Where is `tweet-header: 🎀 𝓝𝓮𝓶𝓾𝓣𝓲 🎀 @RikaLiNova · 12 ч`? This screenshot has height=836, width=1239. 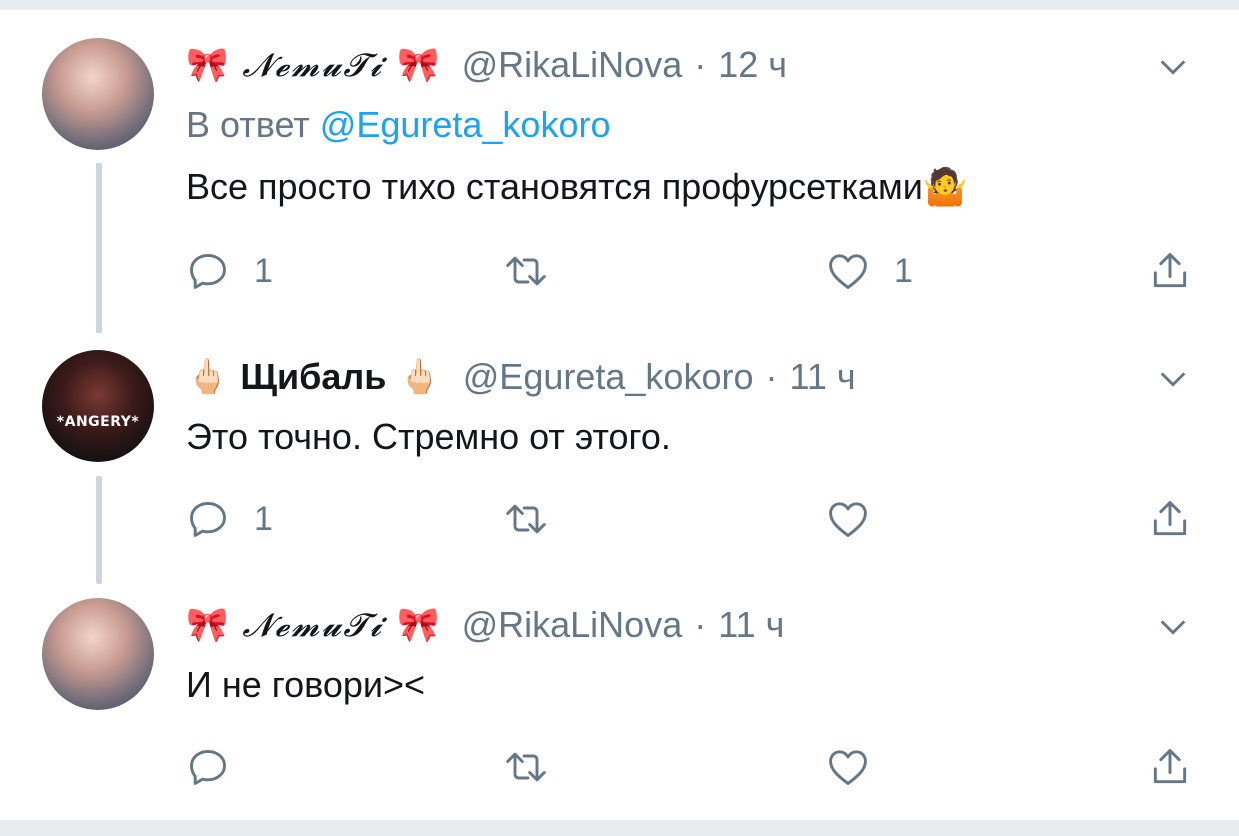
tweet-header: 🎀 𝓝𝓮𝓶𝓾𝓣𝓲 🎀 @RikaLiNova · 12 ч is located at coordinates (486, 65).